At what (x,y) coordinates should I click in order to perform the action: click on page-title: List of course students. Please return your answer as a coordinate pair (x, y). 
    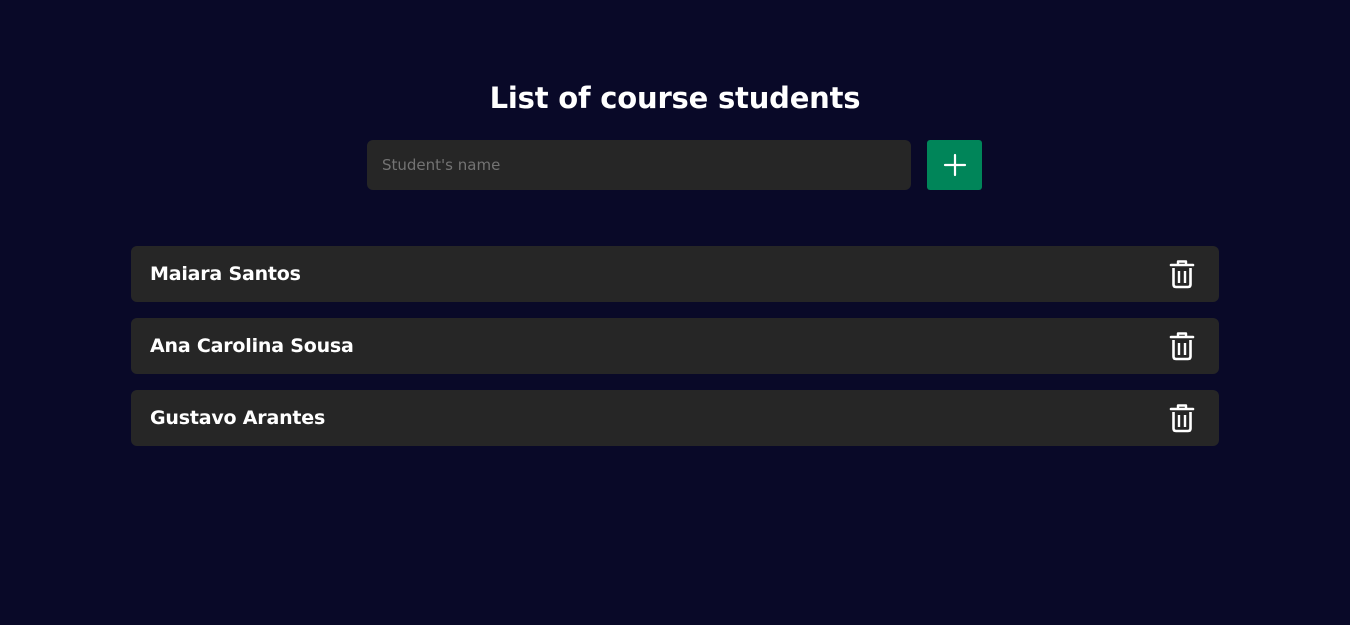
    Looking at the image, I should click on (675, 98).